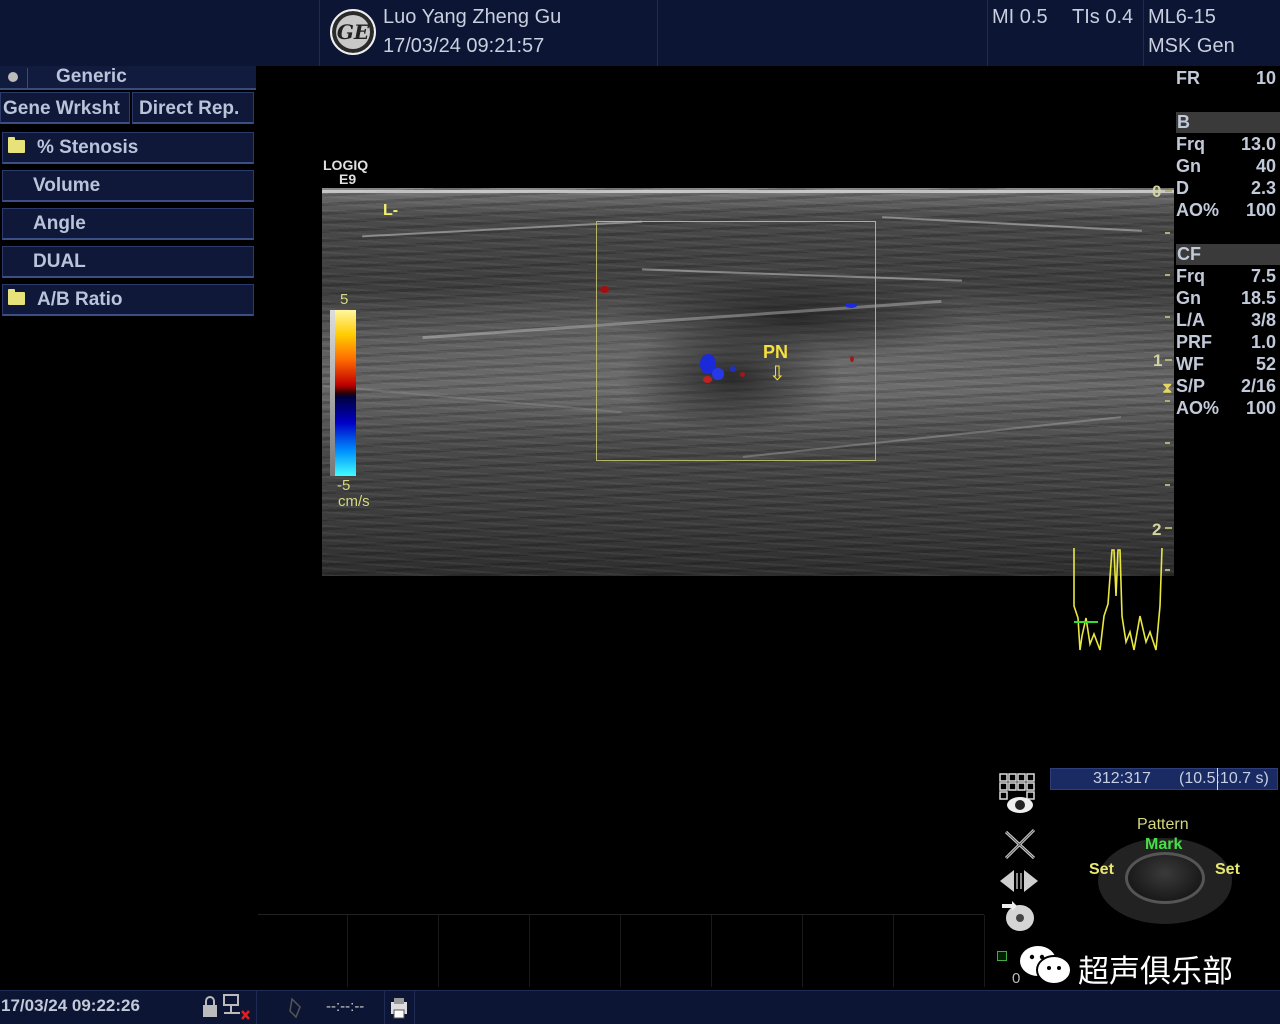  Describe the element at coordinates (1163, 824) in the screenshot. I see `trackball-mode: Pattern` at that location.